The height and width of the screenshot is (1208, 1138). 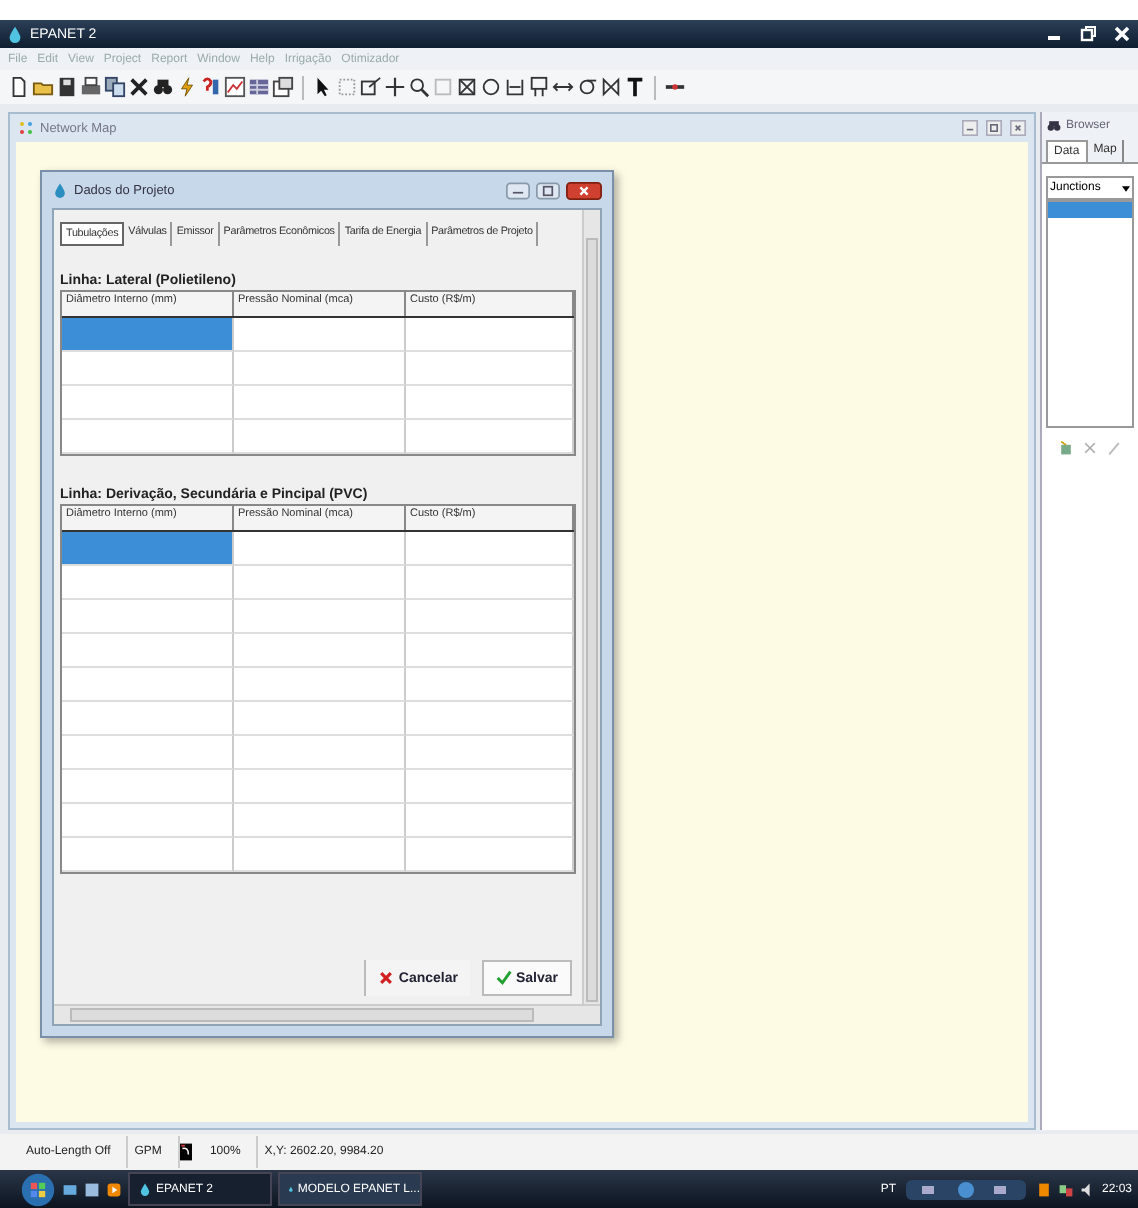 I want to click on options-icon, so click(x=283, y=87).